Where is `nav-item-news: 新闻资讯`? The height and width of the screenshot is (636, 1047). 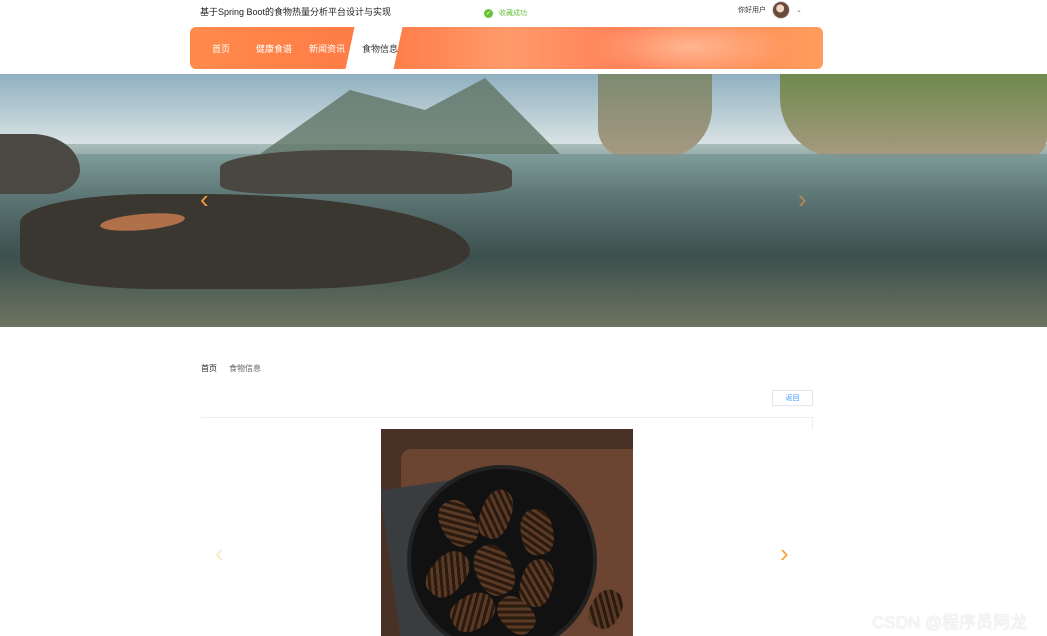 nav-item-news: 新闻资讯 is located at coordinates (327, 48).